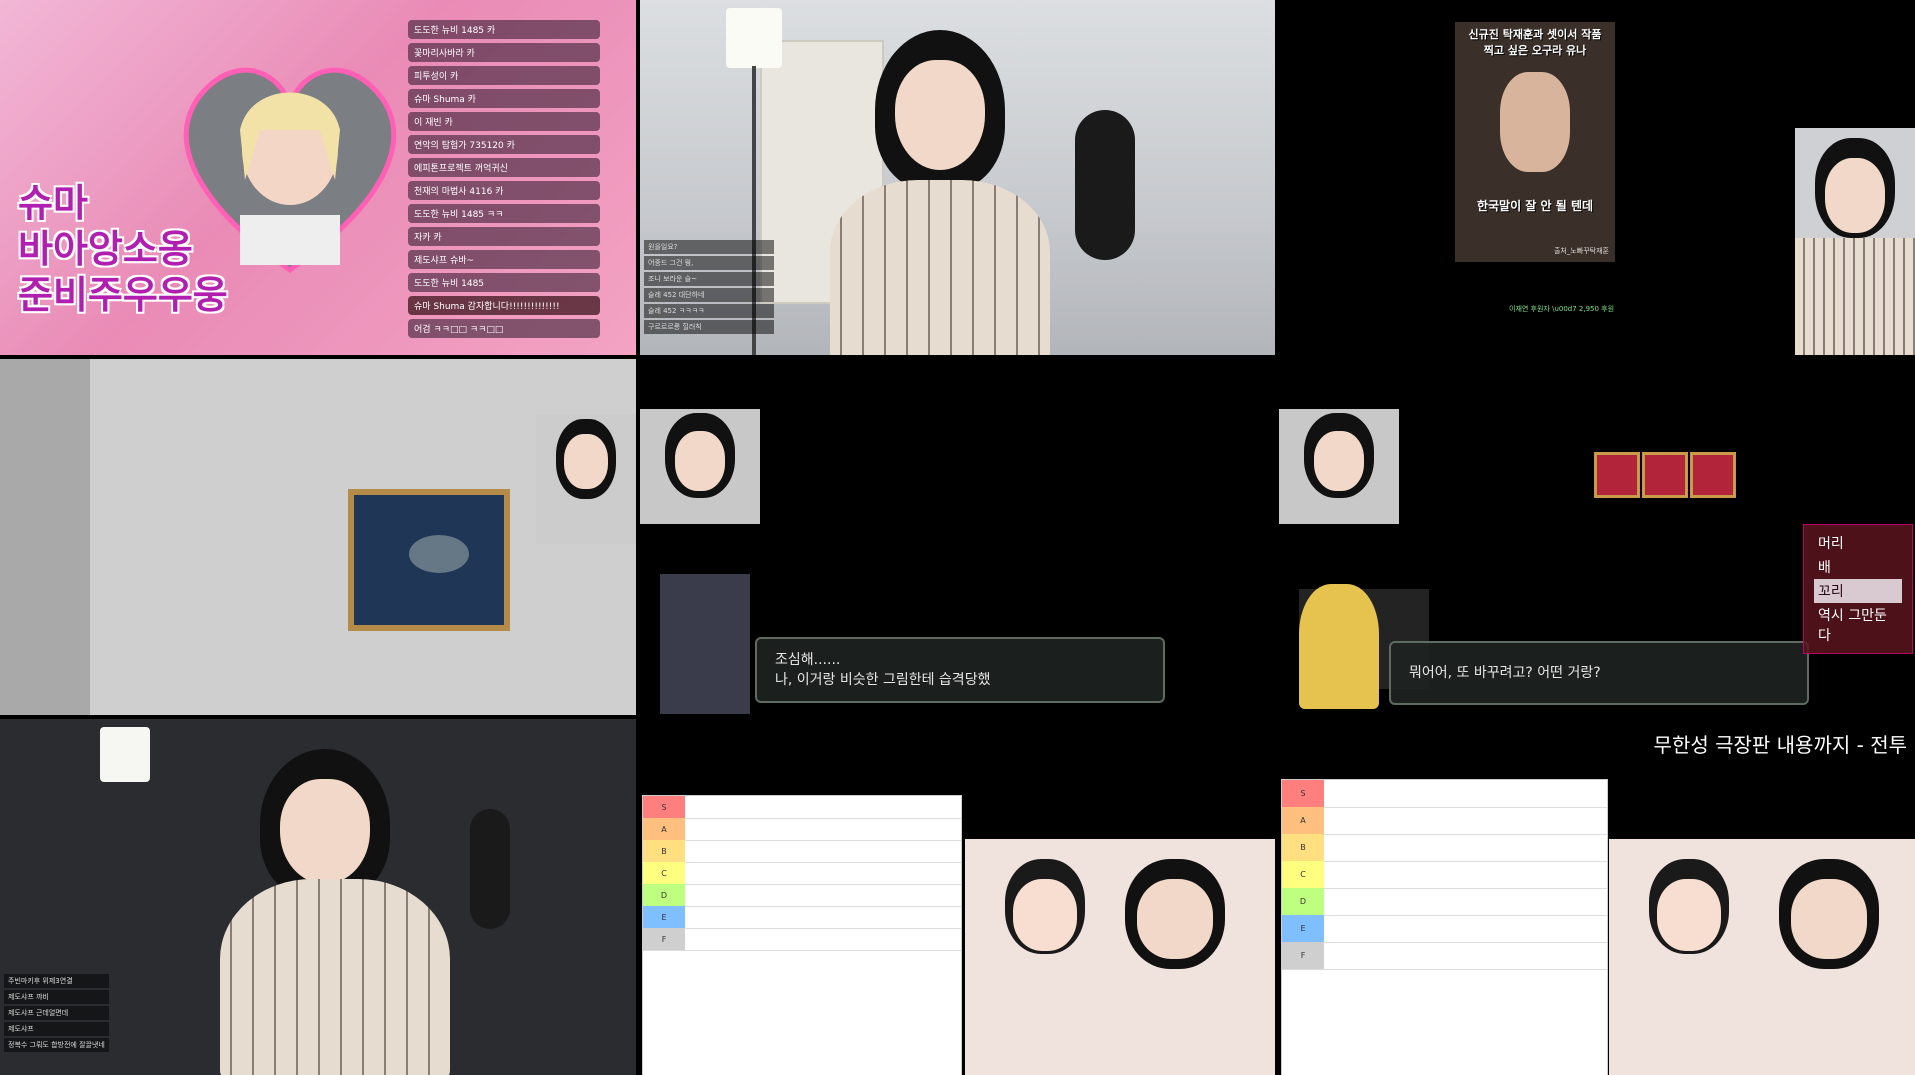 This screenshot has width=1915, height=1075. Describe the element at coordinates (1599, 673) in the screenshot. I see `game-dialog-box: 뭐어어, 또 바꾸려고? 어떤 거랑?` at that location.